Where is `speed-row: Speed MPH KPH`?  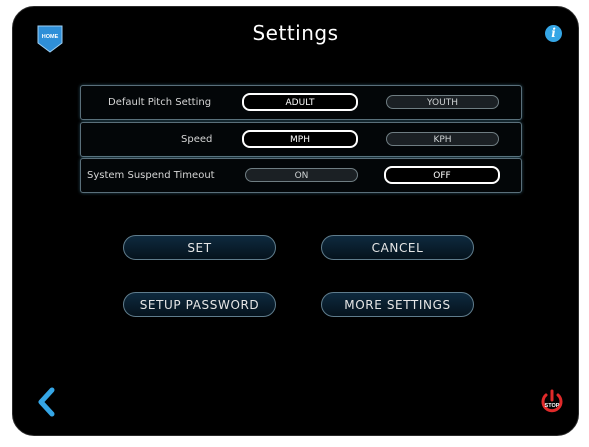
speed-row: Speed MPH KPH is located at coordinates (301, 139).